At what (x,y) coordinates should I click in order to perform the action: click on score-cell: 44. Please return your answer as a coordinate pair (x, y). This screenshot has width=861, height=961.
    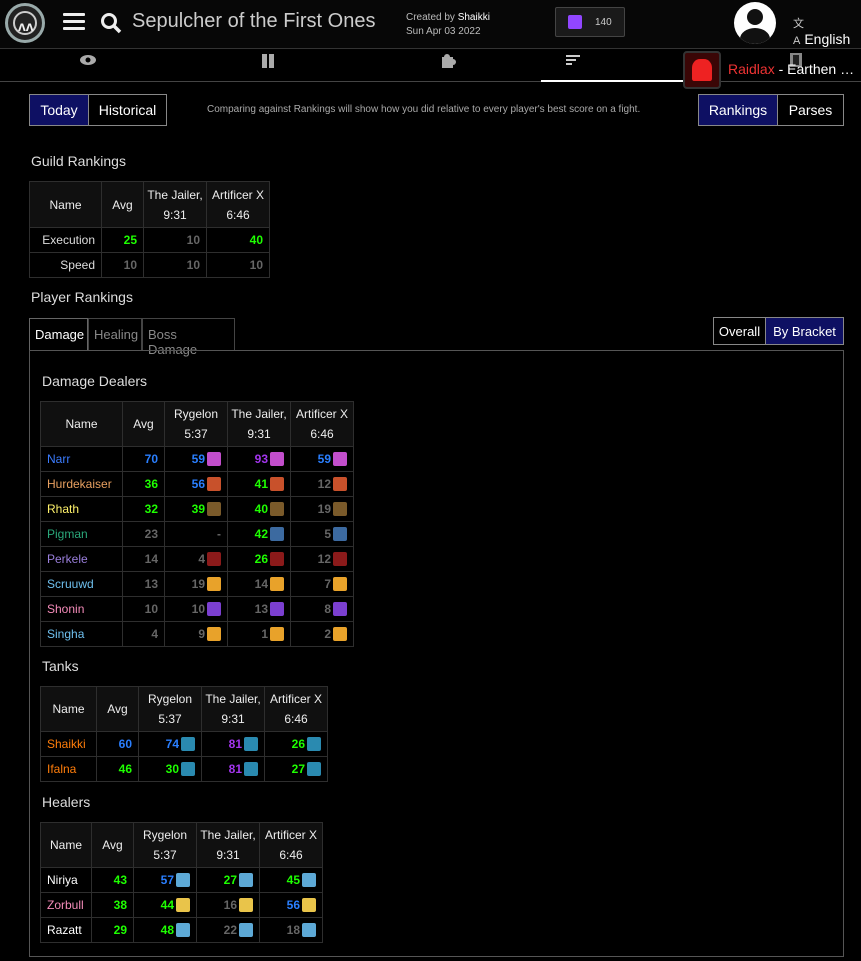
    Looking at the image, I should click on (165, 905).